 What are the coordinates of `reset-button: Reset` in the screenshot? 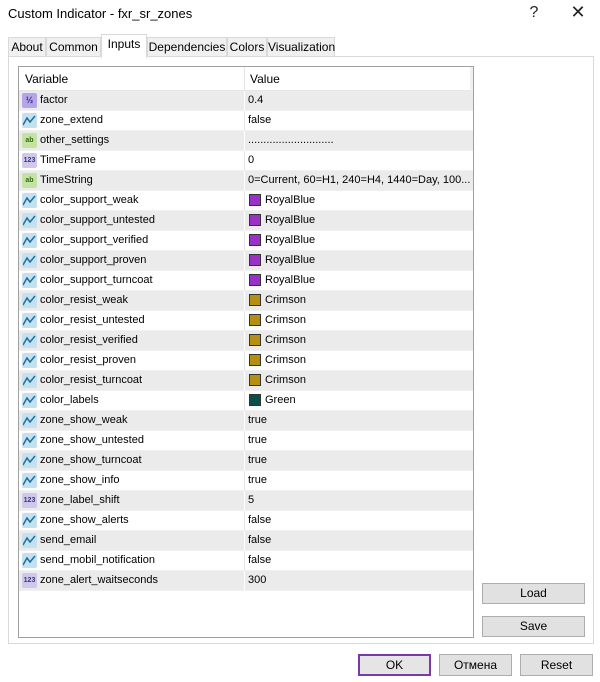 It's located at (556, 665).